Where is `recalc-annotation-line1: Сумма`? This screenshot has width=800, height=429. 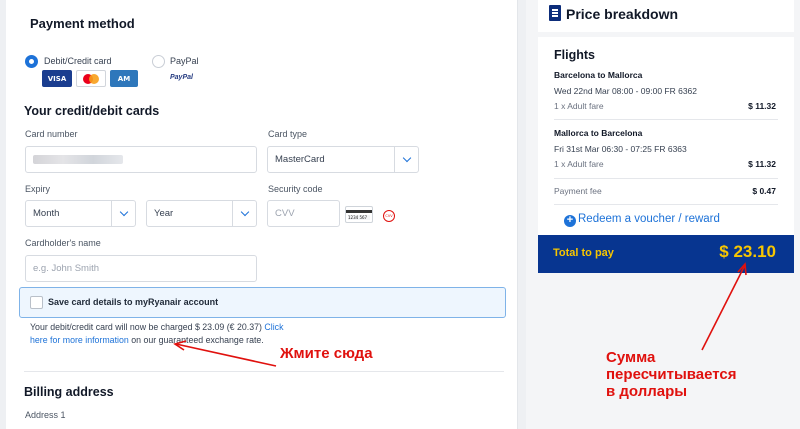 recalc-annotation-line1: Сумма is located at coordinates (631, 357).